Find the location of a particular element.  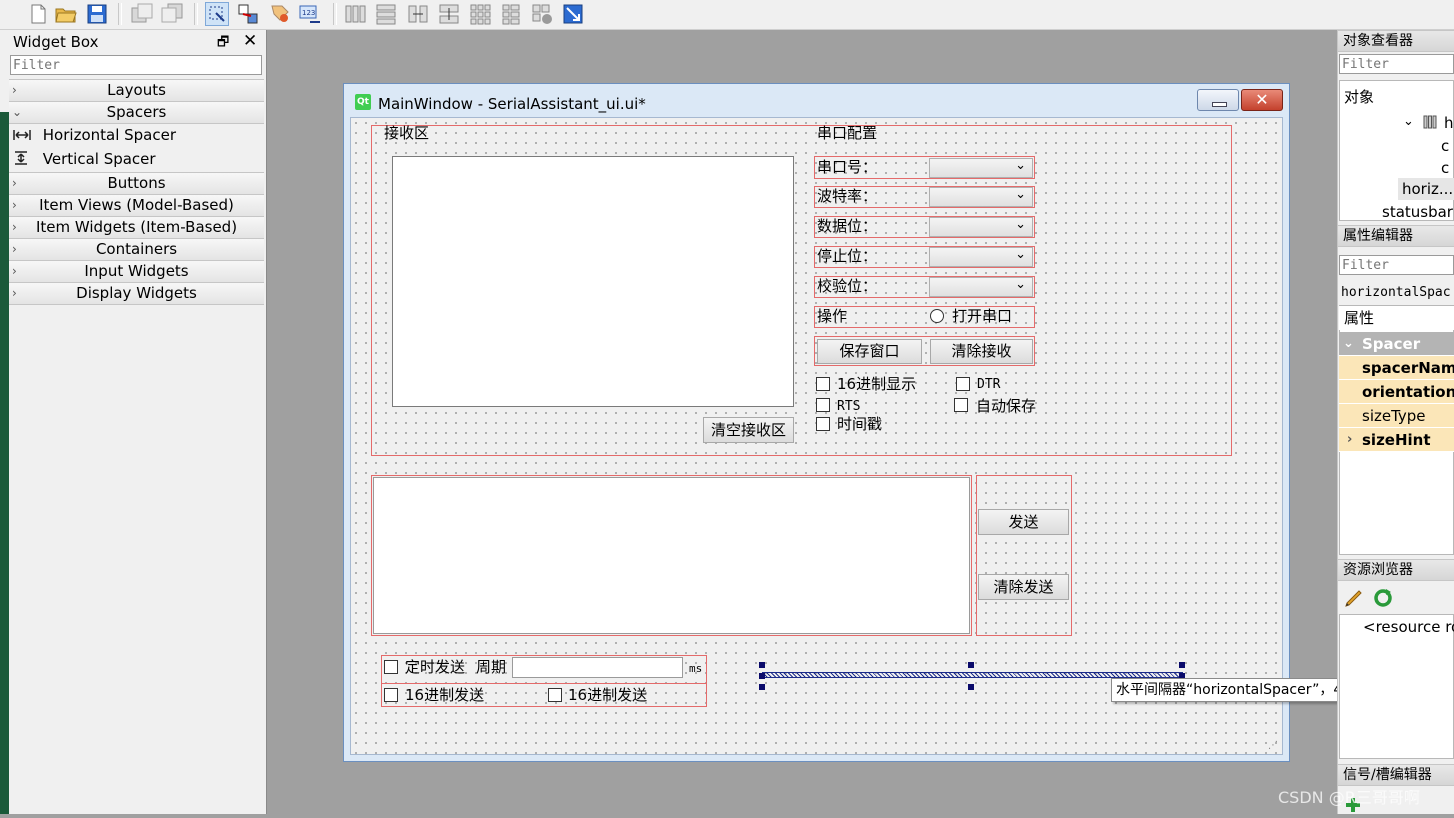

category-label: Spacers is located at coordinates (136, 112).